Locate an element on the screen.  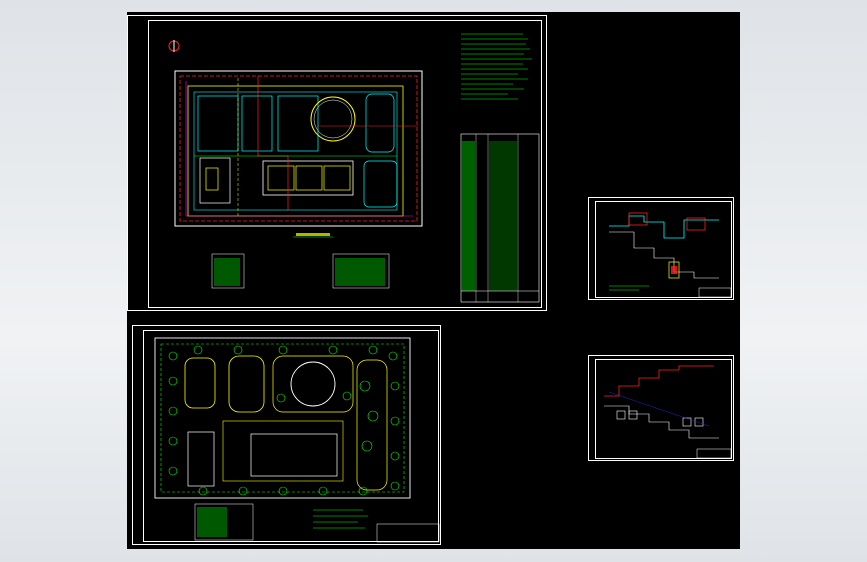
elevation-profile-sheet is located at coordinates (661, 408).